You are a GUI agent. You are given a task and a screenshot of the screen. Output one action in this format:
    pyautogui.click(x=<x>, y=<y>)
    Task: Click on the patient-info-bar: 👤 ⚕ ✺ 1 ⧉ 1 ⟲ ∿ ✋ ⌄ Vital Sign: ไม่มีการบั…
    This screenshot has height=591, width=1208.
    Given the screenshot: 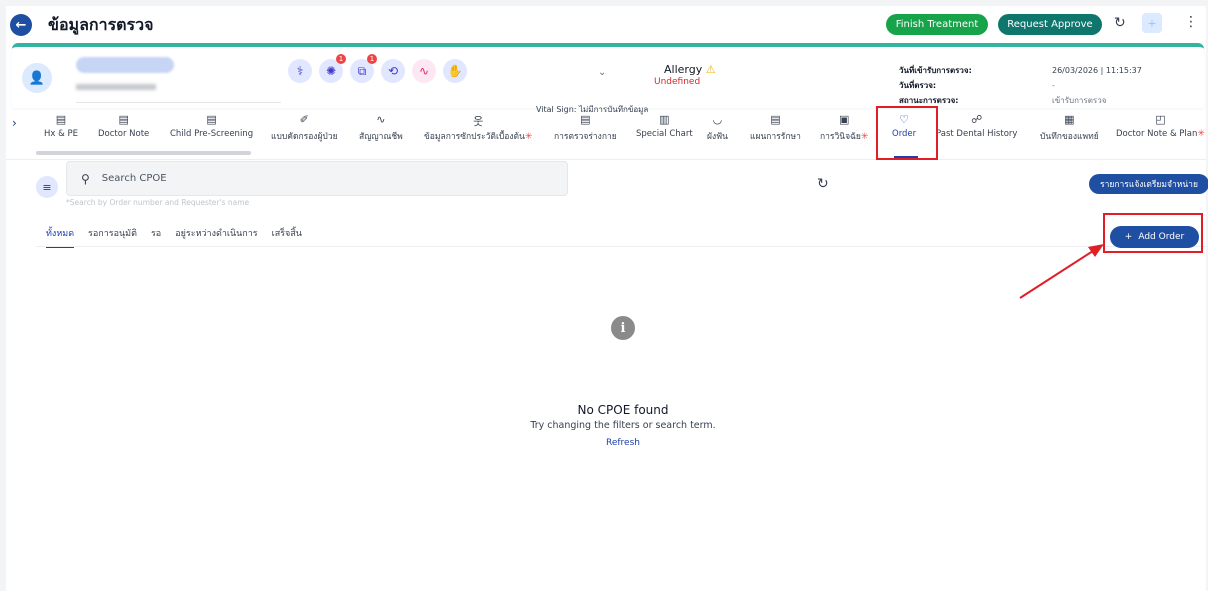 What is the action you would take?
    pyautogui.click(x=608, y=78)
    